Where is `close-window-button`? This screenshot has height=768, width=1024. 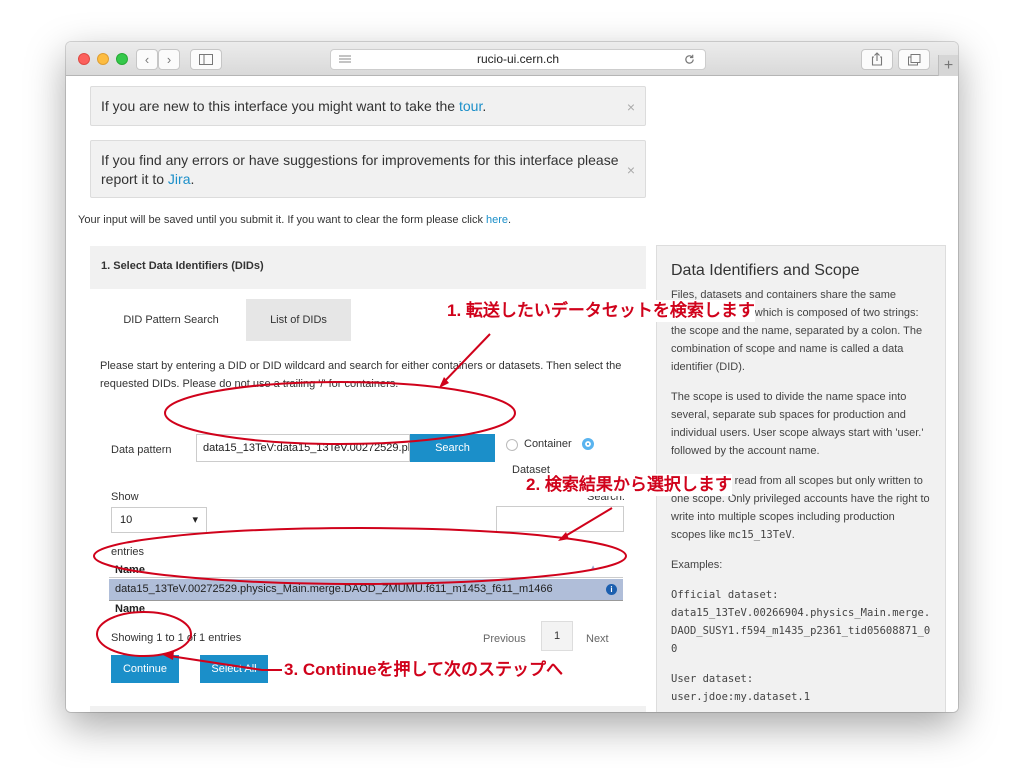 close-window-button is located at coordinates (84, 59).